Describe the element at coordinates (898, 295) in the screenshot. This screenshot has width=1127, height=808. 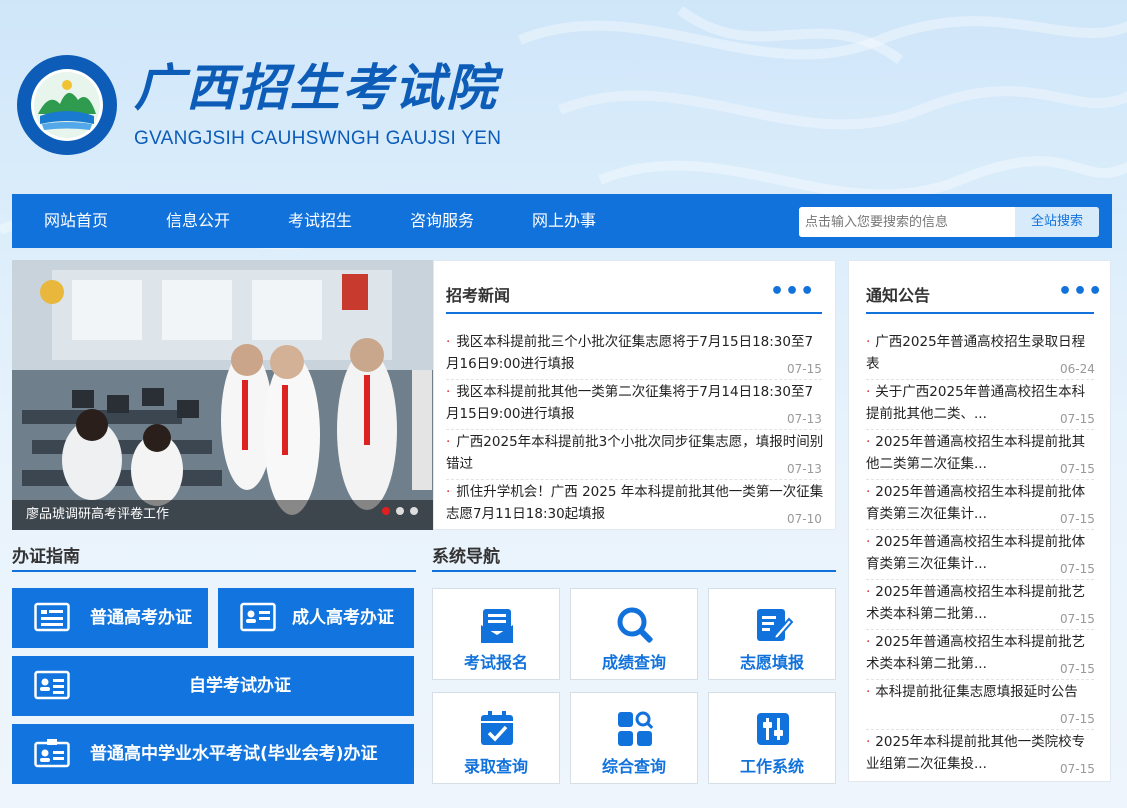
I see `notice-panel-title: 通知公告` at that location.